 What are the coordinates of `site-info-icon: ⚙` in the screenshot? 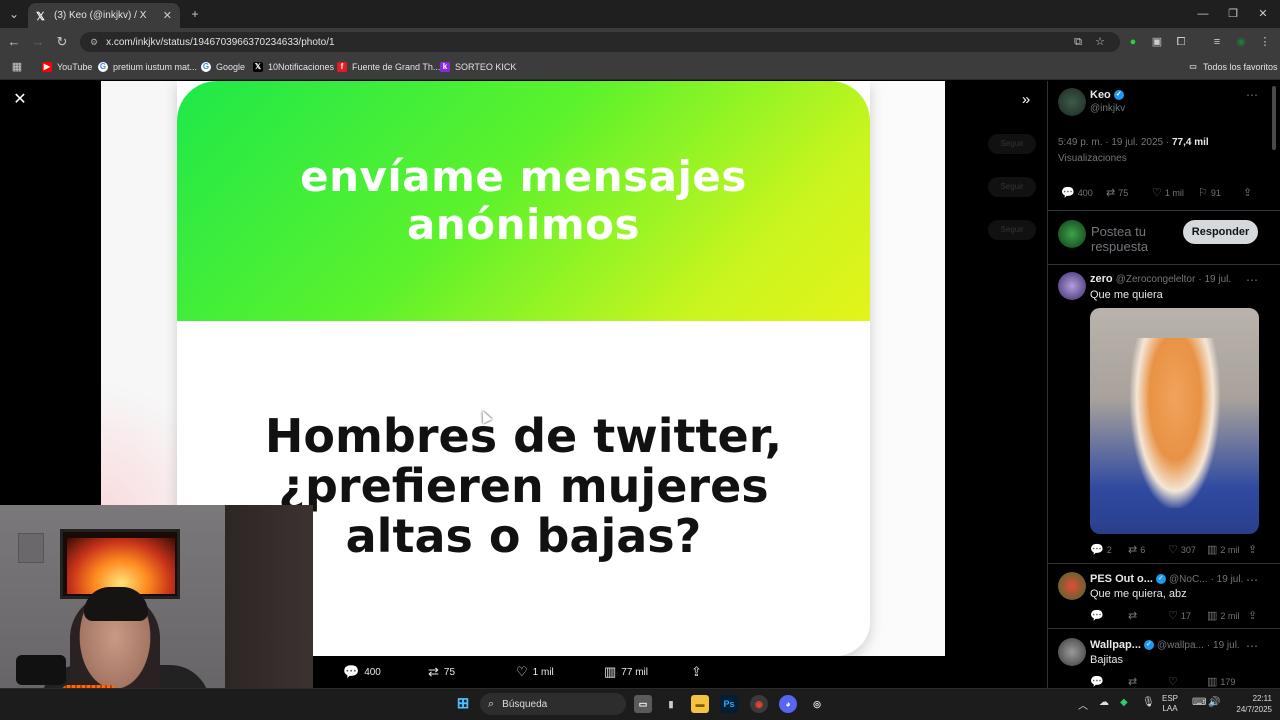 It's located at (94, 42).